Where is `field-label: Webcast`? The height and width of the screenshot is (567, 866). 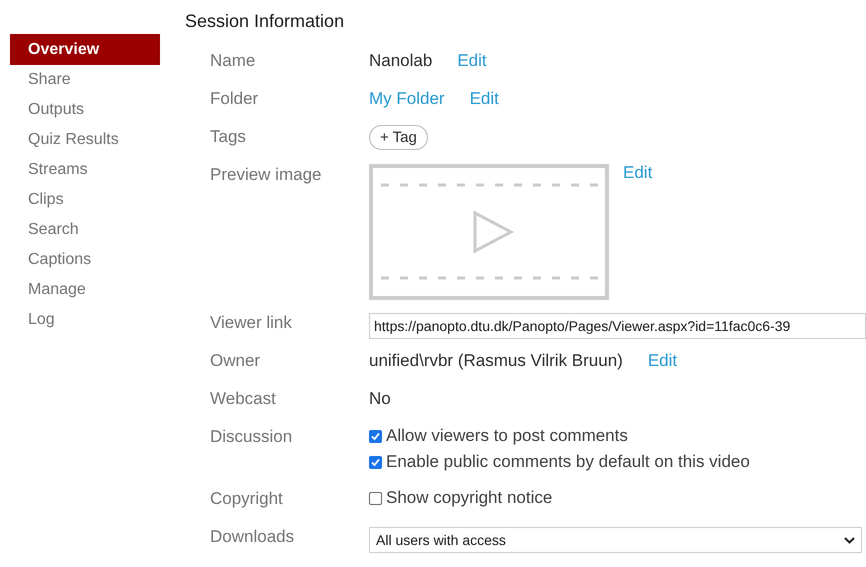 field-label: Webcast is located at coordinates (243, 398).